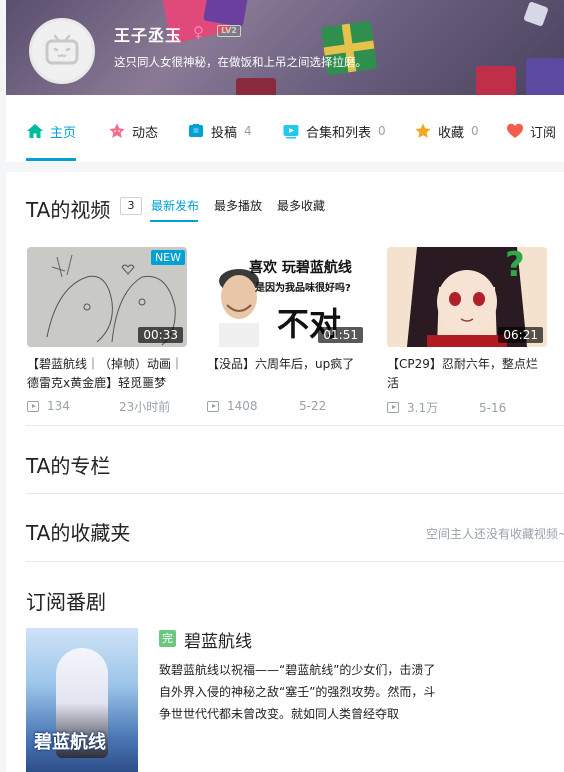 The width and height of the screenshot is (564, 772). I want to click on bangumi-cover: 碧蓝航线, so click(82, 700).